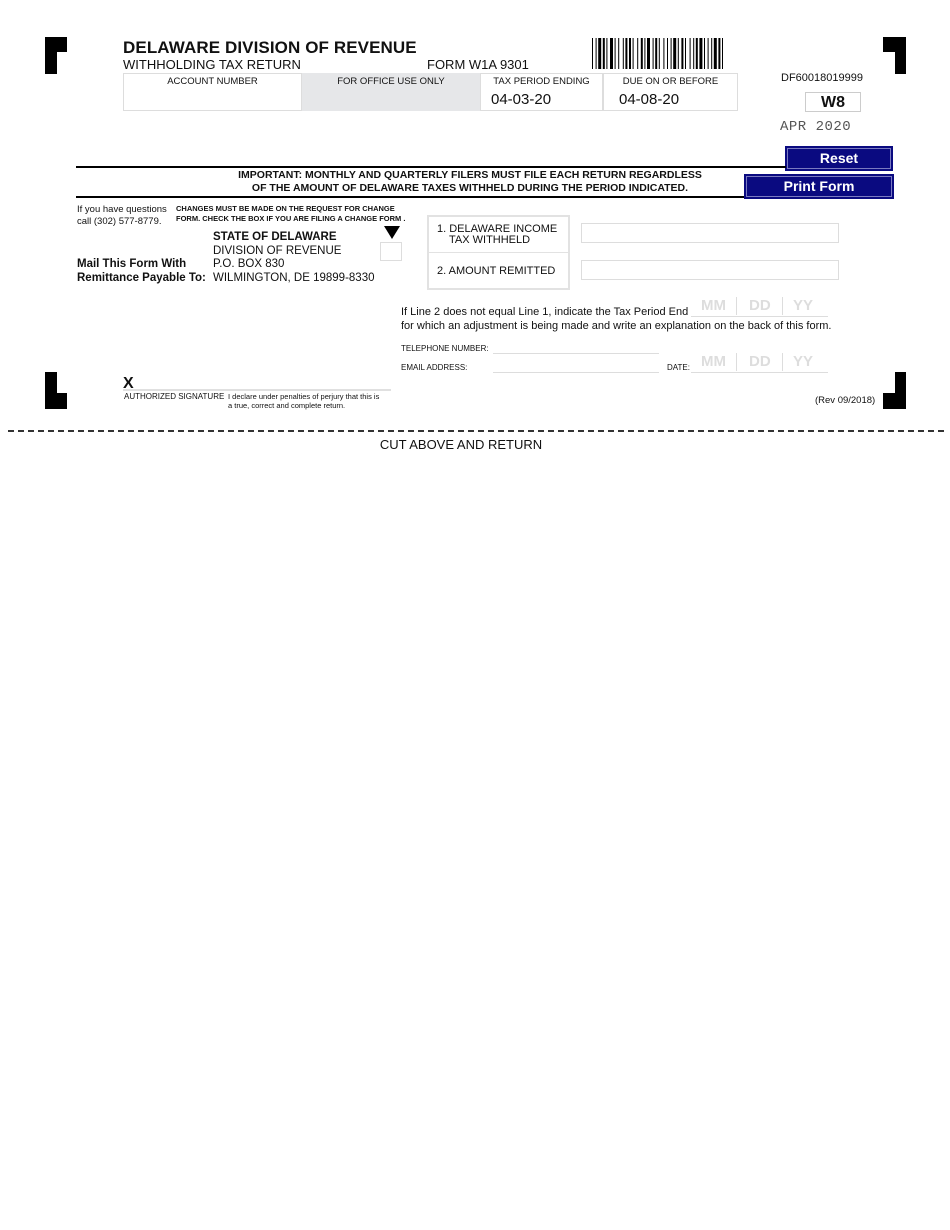 This screenshot has height=1230, width=950. Describe the element at coordinates (212, 64) in the screenshot. I see `page-subtitle: WITHHOLDING TAX RETURN` at that location.